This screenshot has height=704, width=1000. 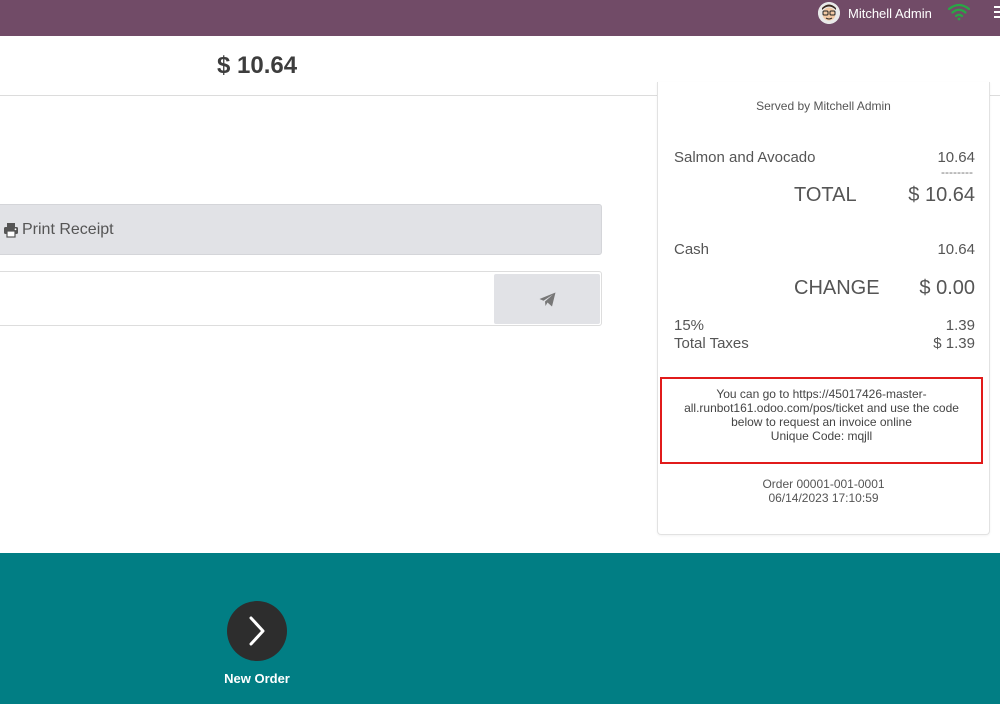 I want to click on order-total: $ 10.64, so click(x=257, y=65).